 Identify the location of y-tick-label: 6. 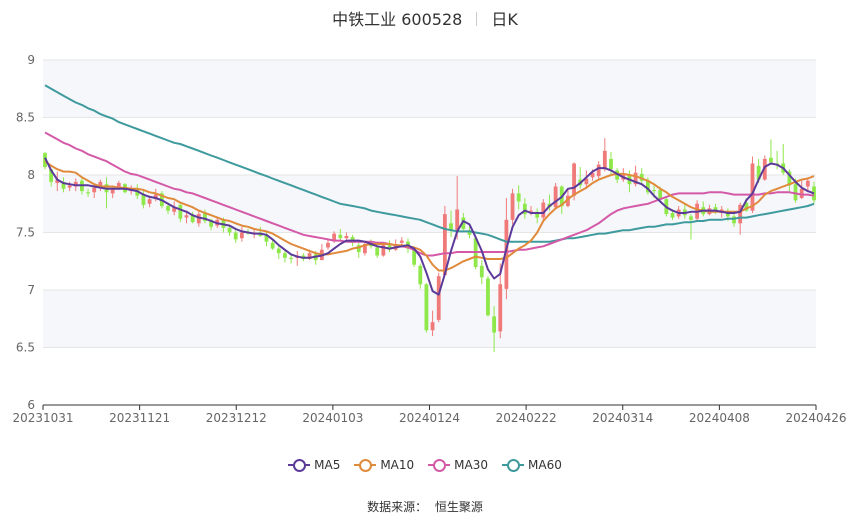
(31, 405).